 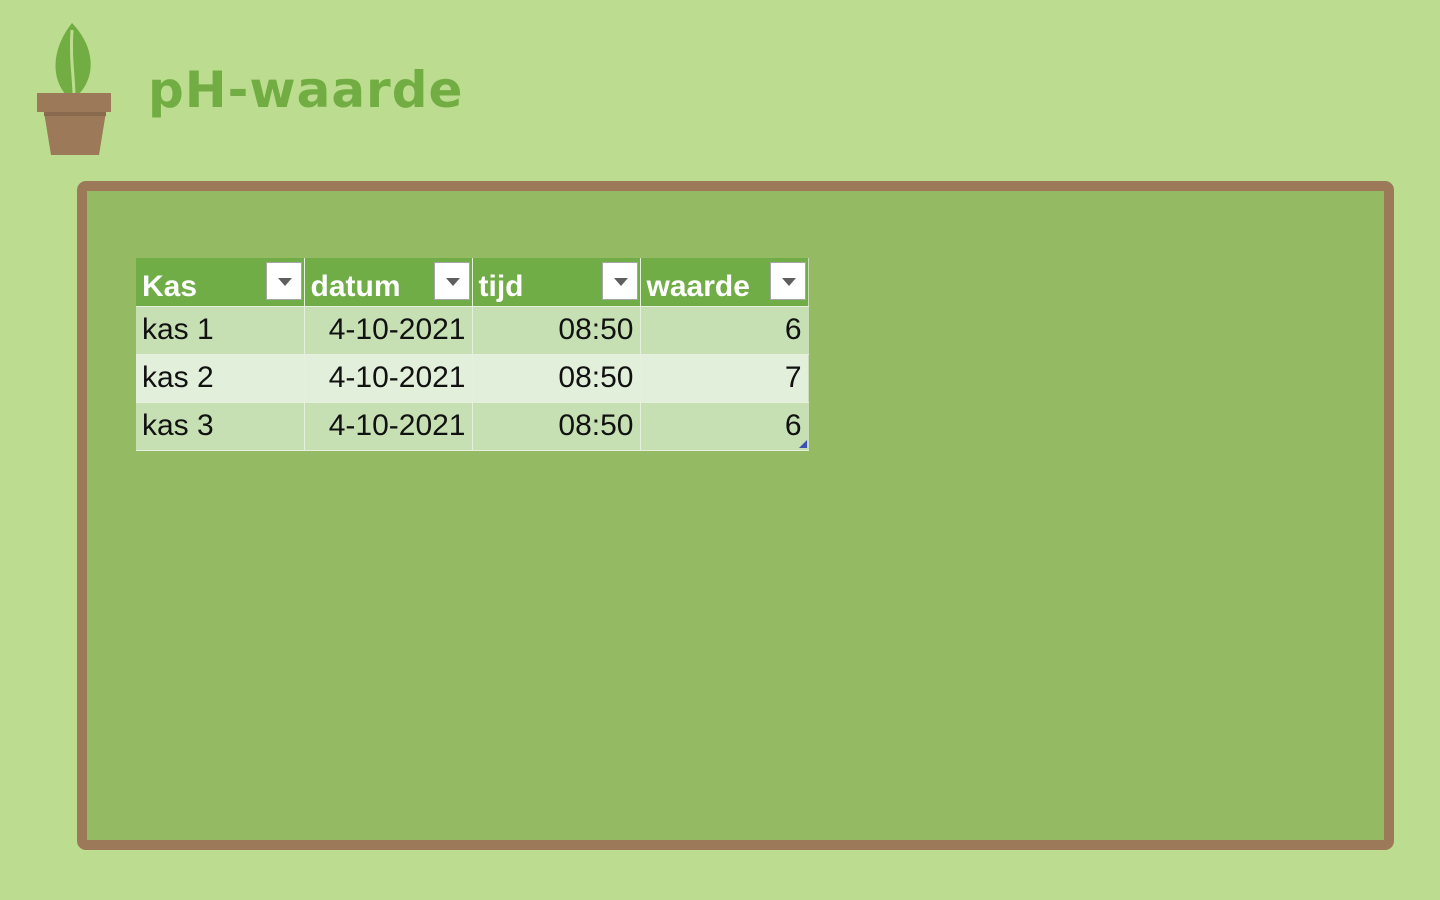 I want to click on cell-kas: kas 2, so click(x=220, y=378).